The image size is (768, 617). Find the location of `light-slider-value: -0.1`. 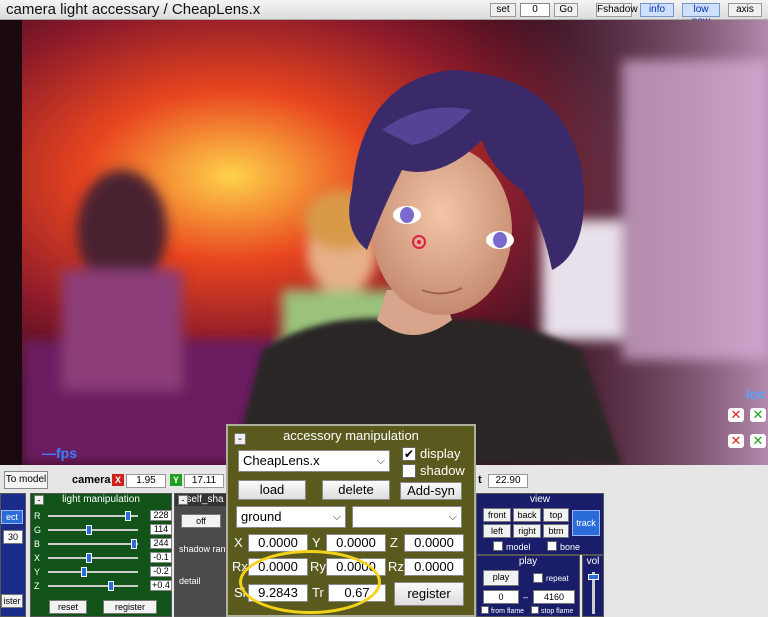

light-slider-value: -0.1 is located at coordinates (161, 557).